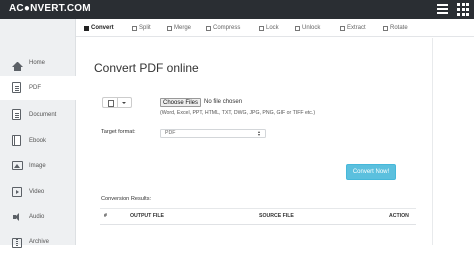  I want to click on tab-merge: Merge, so click(179, 28).